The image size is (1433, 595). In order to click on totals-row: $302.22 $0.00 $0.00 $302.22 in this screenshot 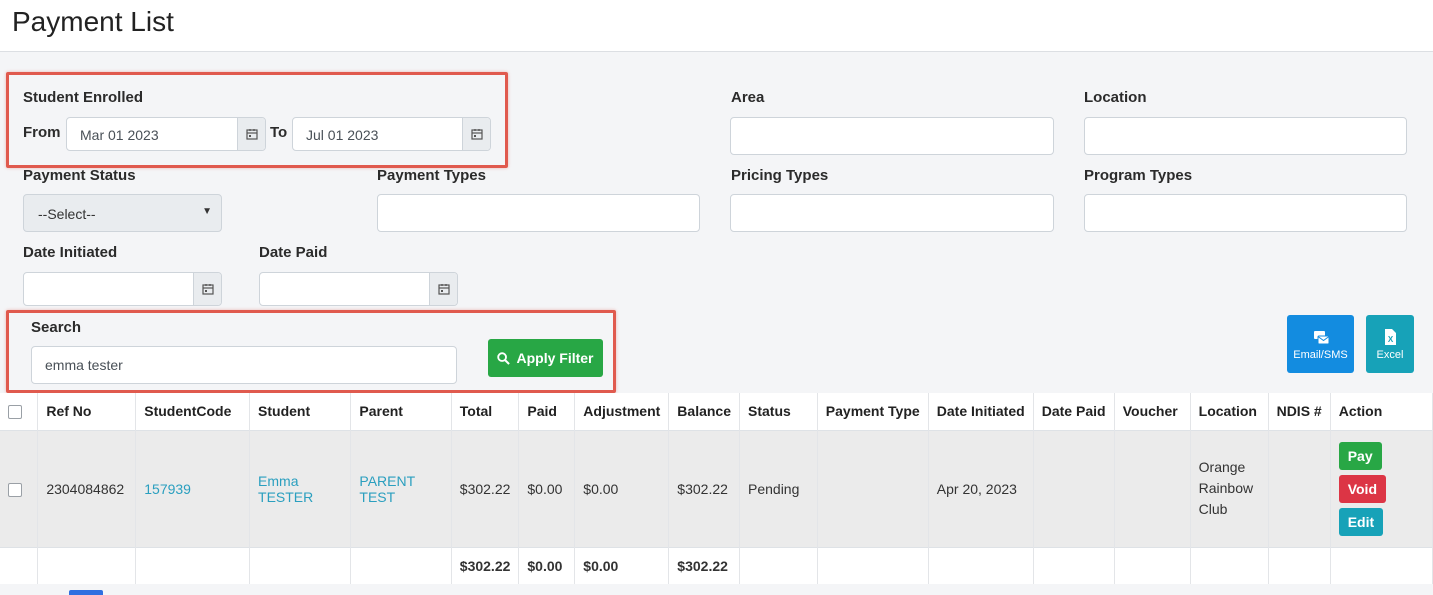, I will do `click(716, 565)`.